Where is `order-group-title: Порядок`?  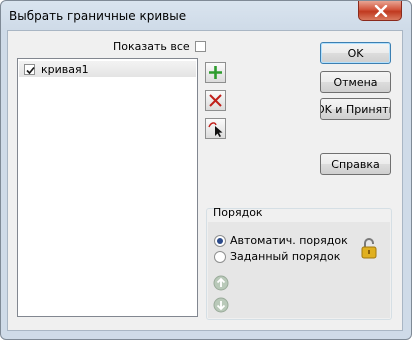 order-group-title: Порядок is located at coordinates (238, 212).